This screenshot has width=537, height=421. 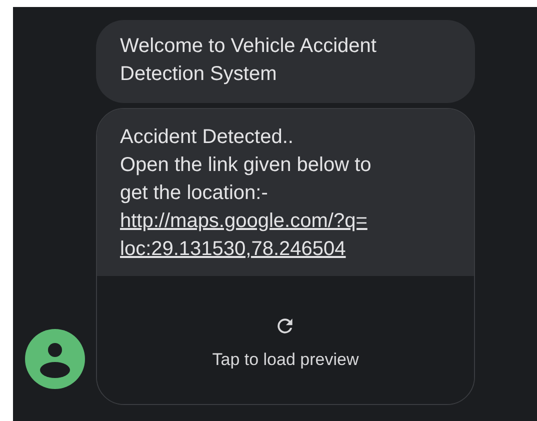 I want to click on avatar-icon, so click(x=55, y=359).